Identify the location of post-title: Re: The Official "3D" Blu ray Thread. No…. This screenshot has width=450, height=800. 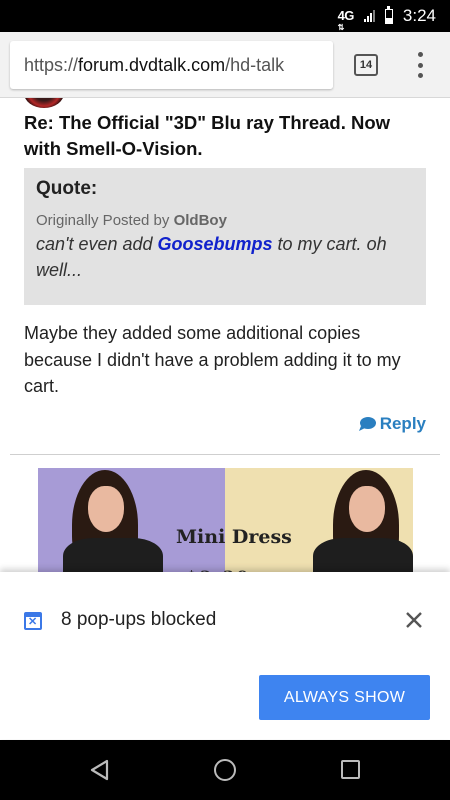
(207, 135).